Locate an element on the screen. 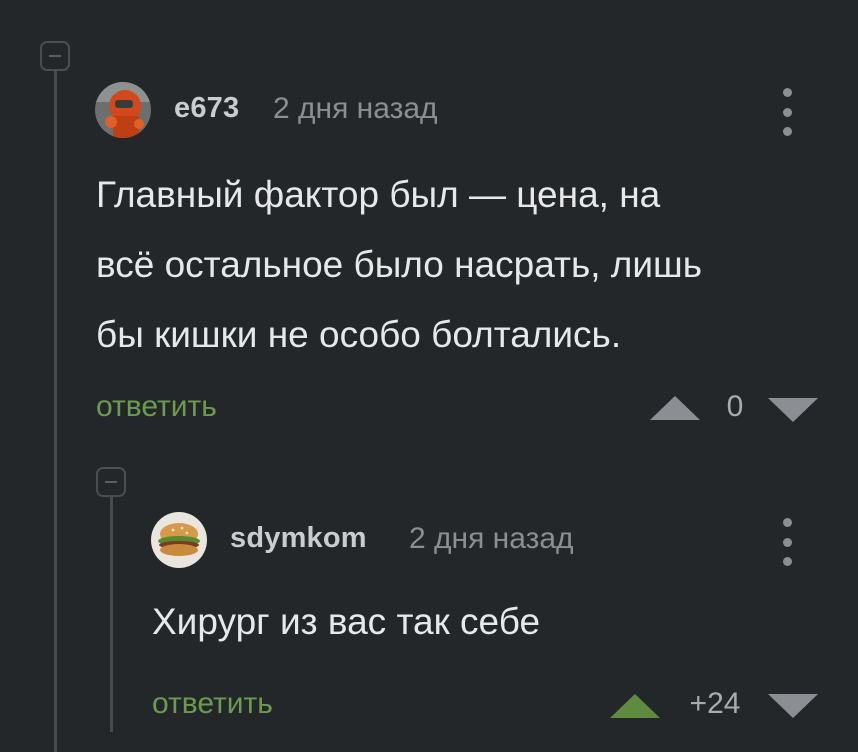  orange-astronaut-avatar-icon is located at coordinates (123, 110).